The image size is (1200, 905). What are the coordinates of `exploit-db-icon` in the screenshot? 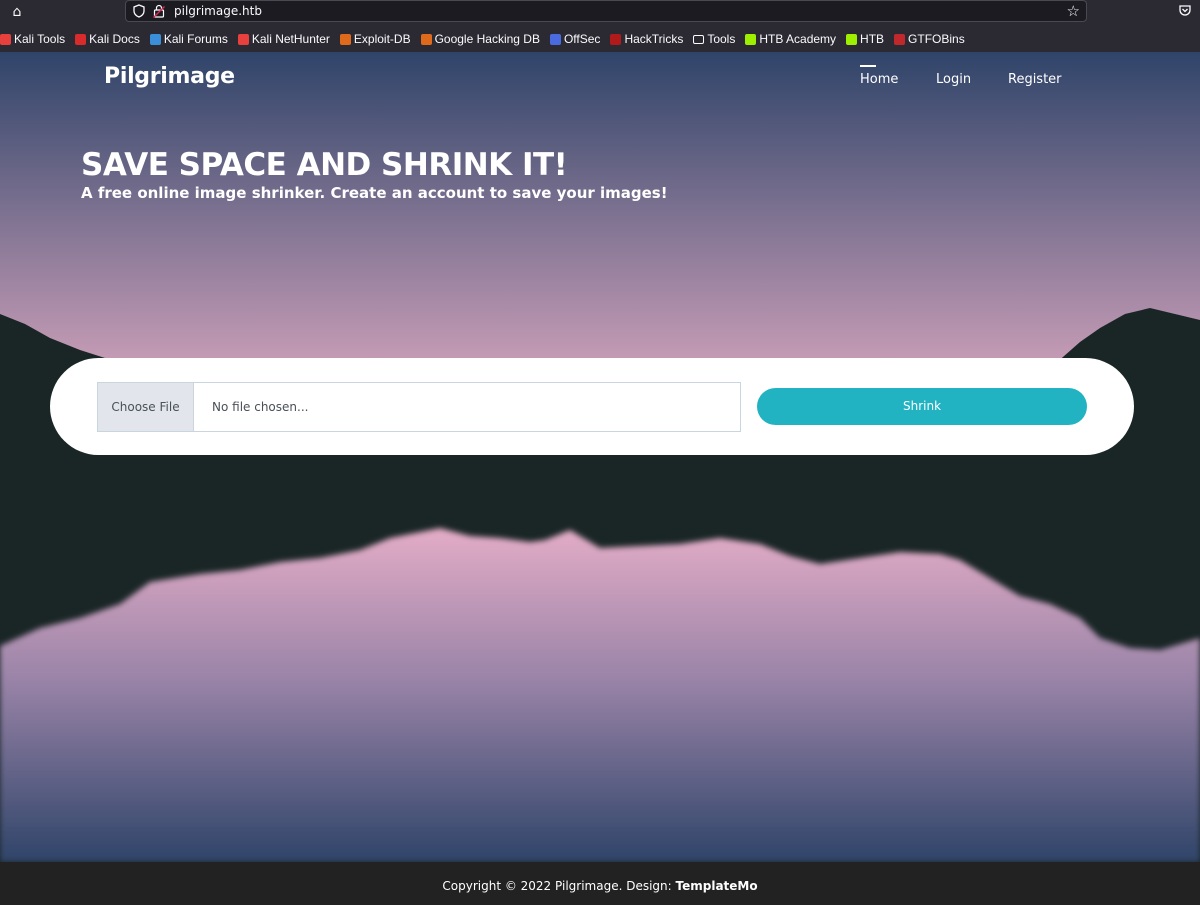 It's located at (345, 39).